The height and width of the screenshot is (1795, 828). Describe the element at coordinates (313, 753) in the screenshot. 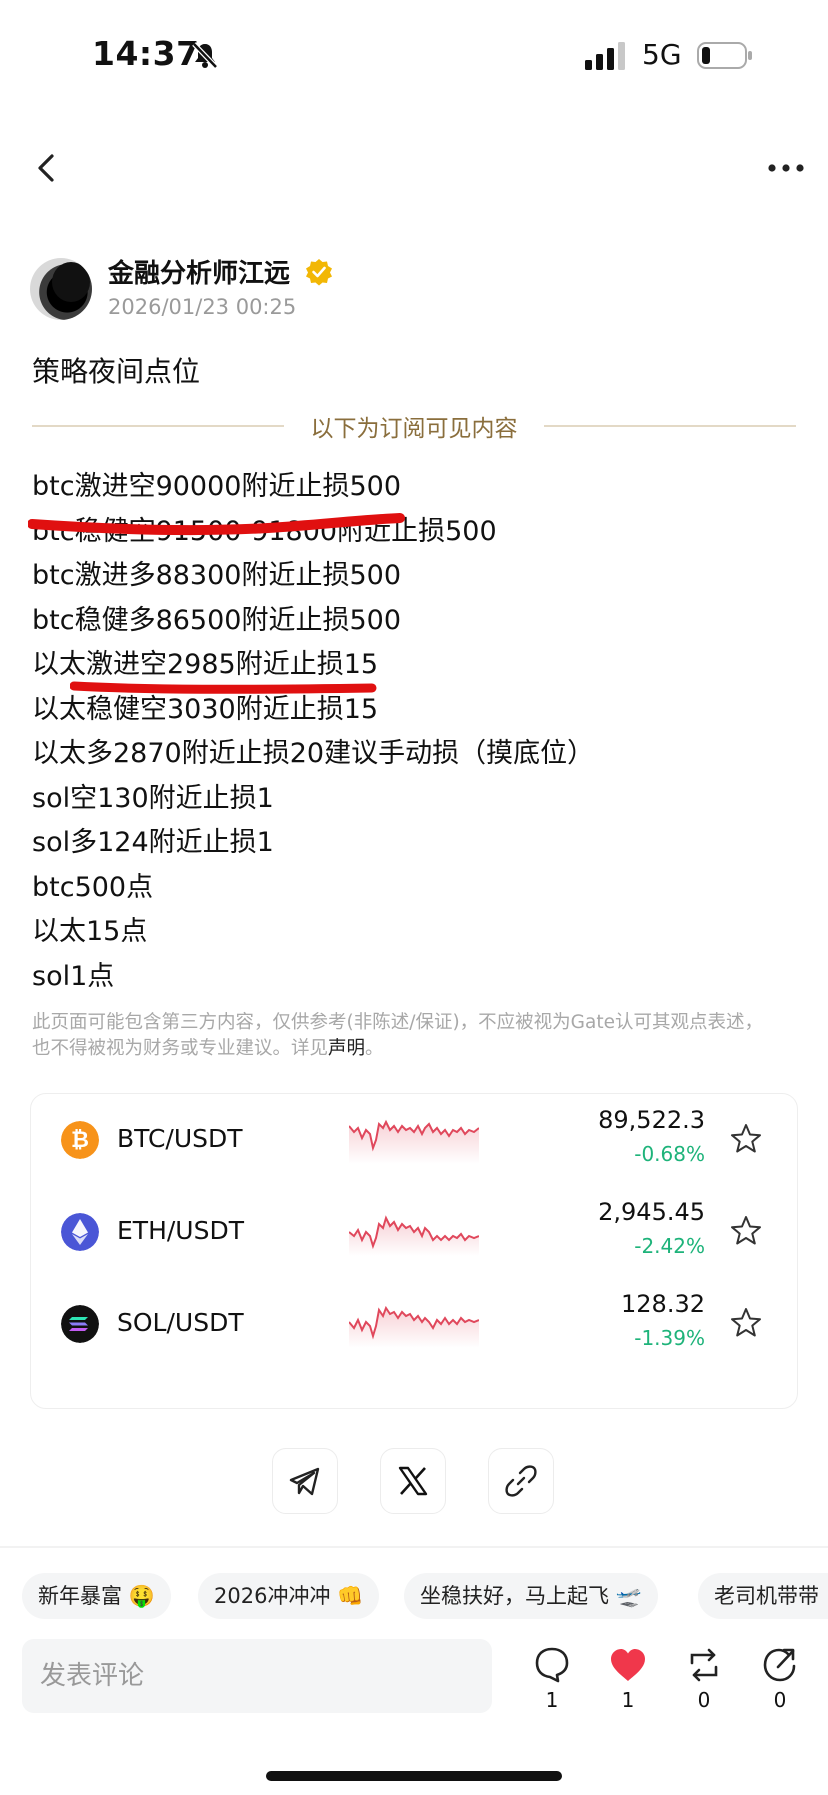

I see `post-line: 以太多2870附近止损20建议手动损（摸底位）` at that location.